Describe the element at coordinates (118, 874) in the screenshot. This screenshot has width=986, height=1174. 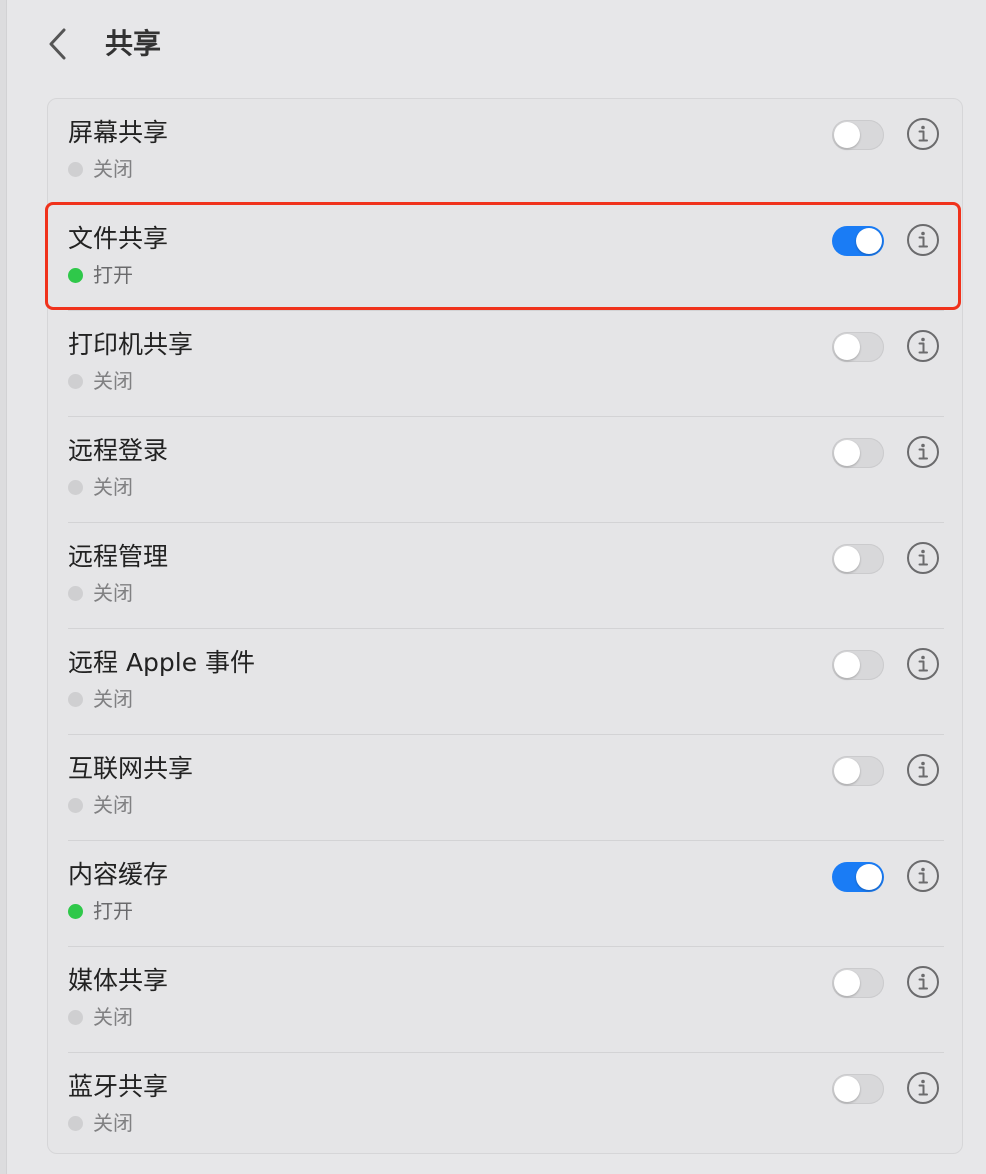
I see `service-name: 内容缓存` at that location.